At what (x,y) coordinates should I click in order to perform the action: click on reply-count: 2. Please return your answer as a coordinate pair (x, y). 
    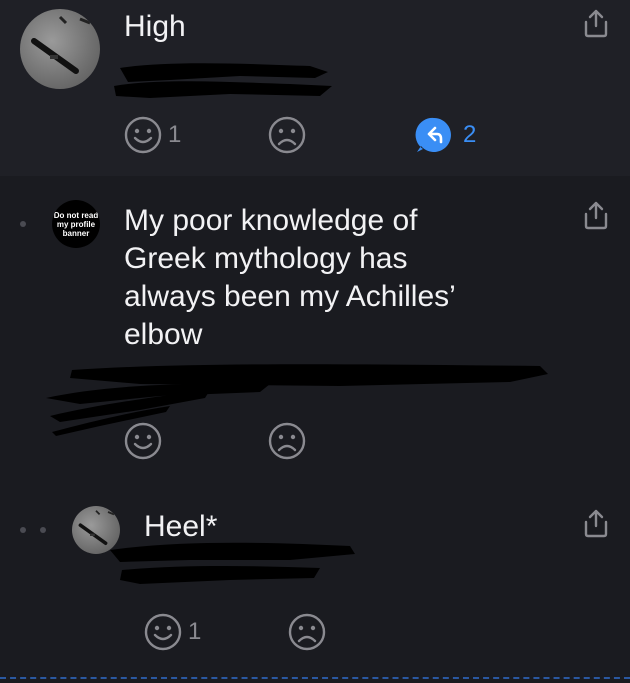
    Looking at the image, I should click on (470, 134).